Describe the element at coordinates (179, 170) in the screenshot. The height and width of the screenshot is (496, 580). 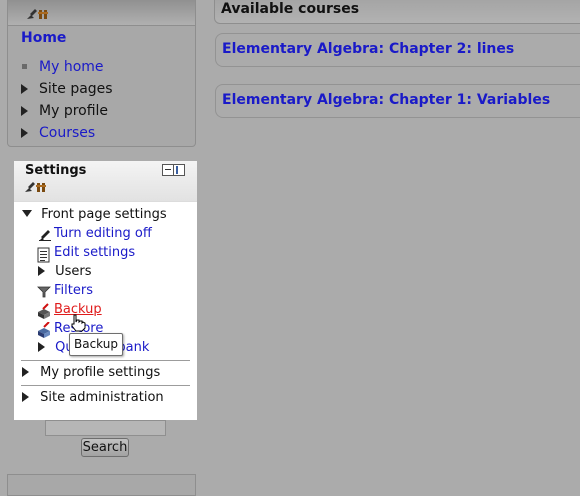
I see `dock-icon` at that location.